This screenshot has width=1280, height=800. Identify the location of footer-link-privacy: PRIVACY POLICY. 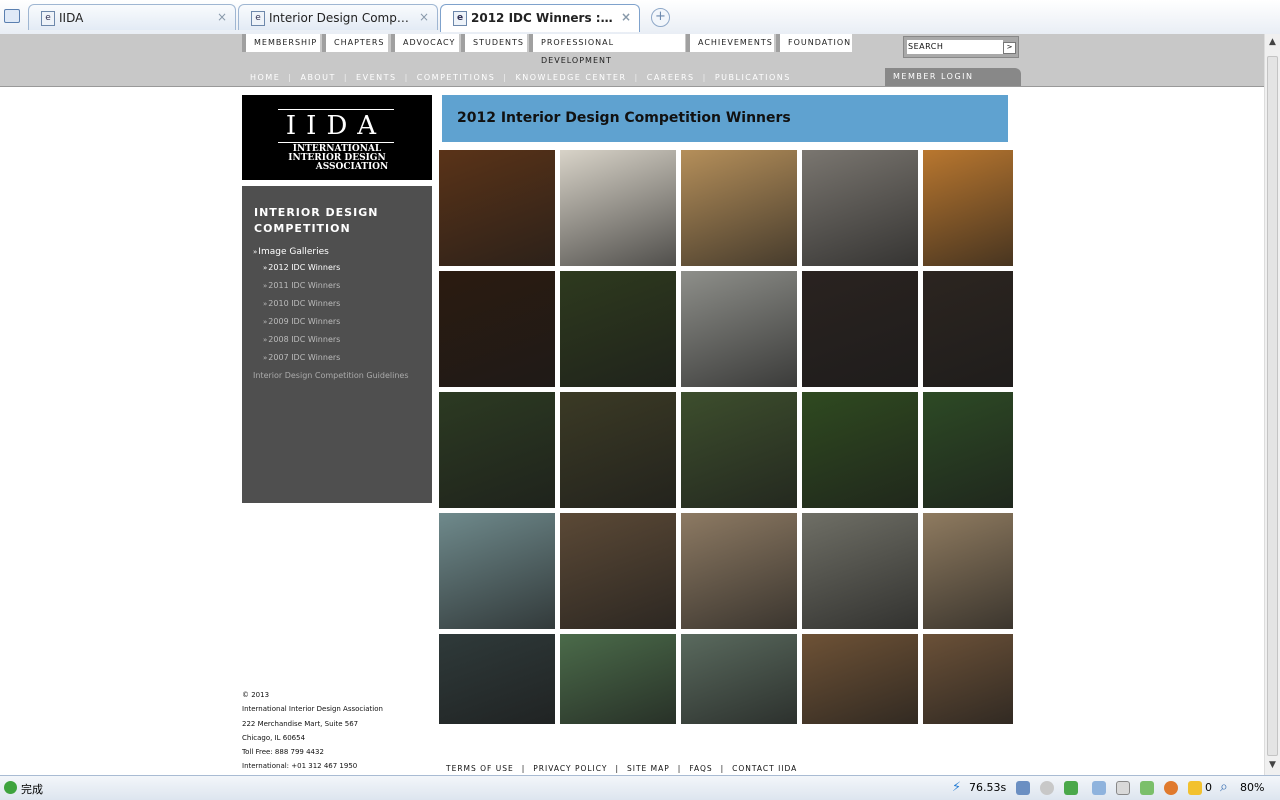
(570, 768).